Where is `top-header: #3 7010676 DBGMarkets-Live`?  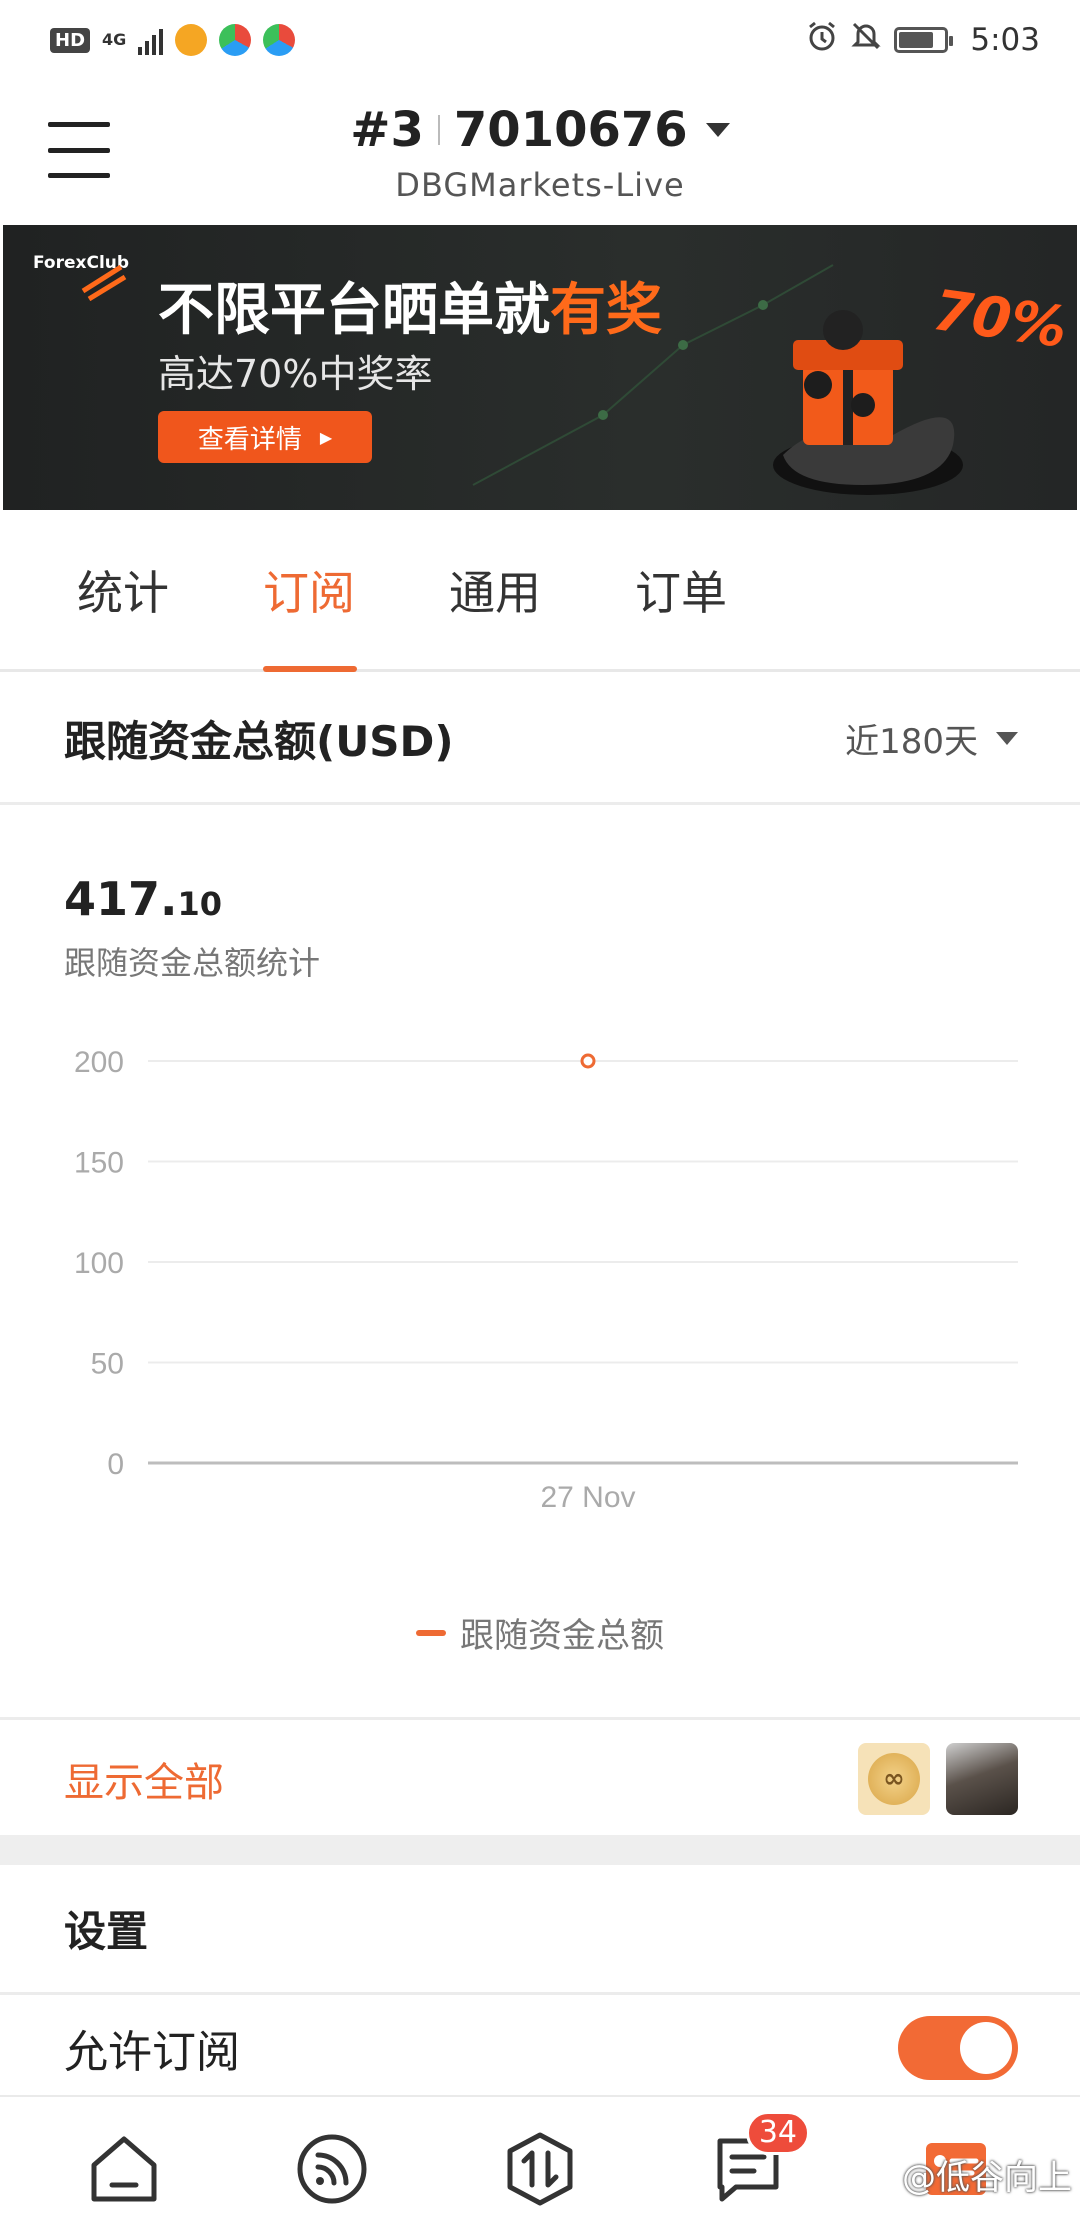
top-header: #3 7010676 DBGMarkets-Live is located at coordinates (540, 152).